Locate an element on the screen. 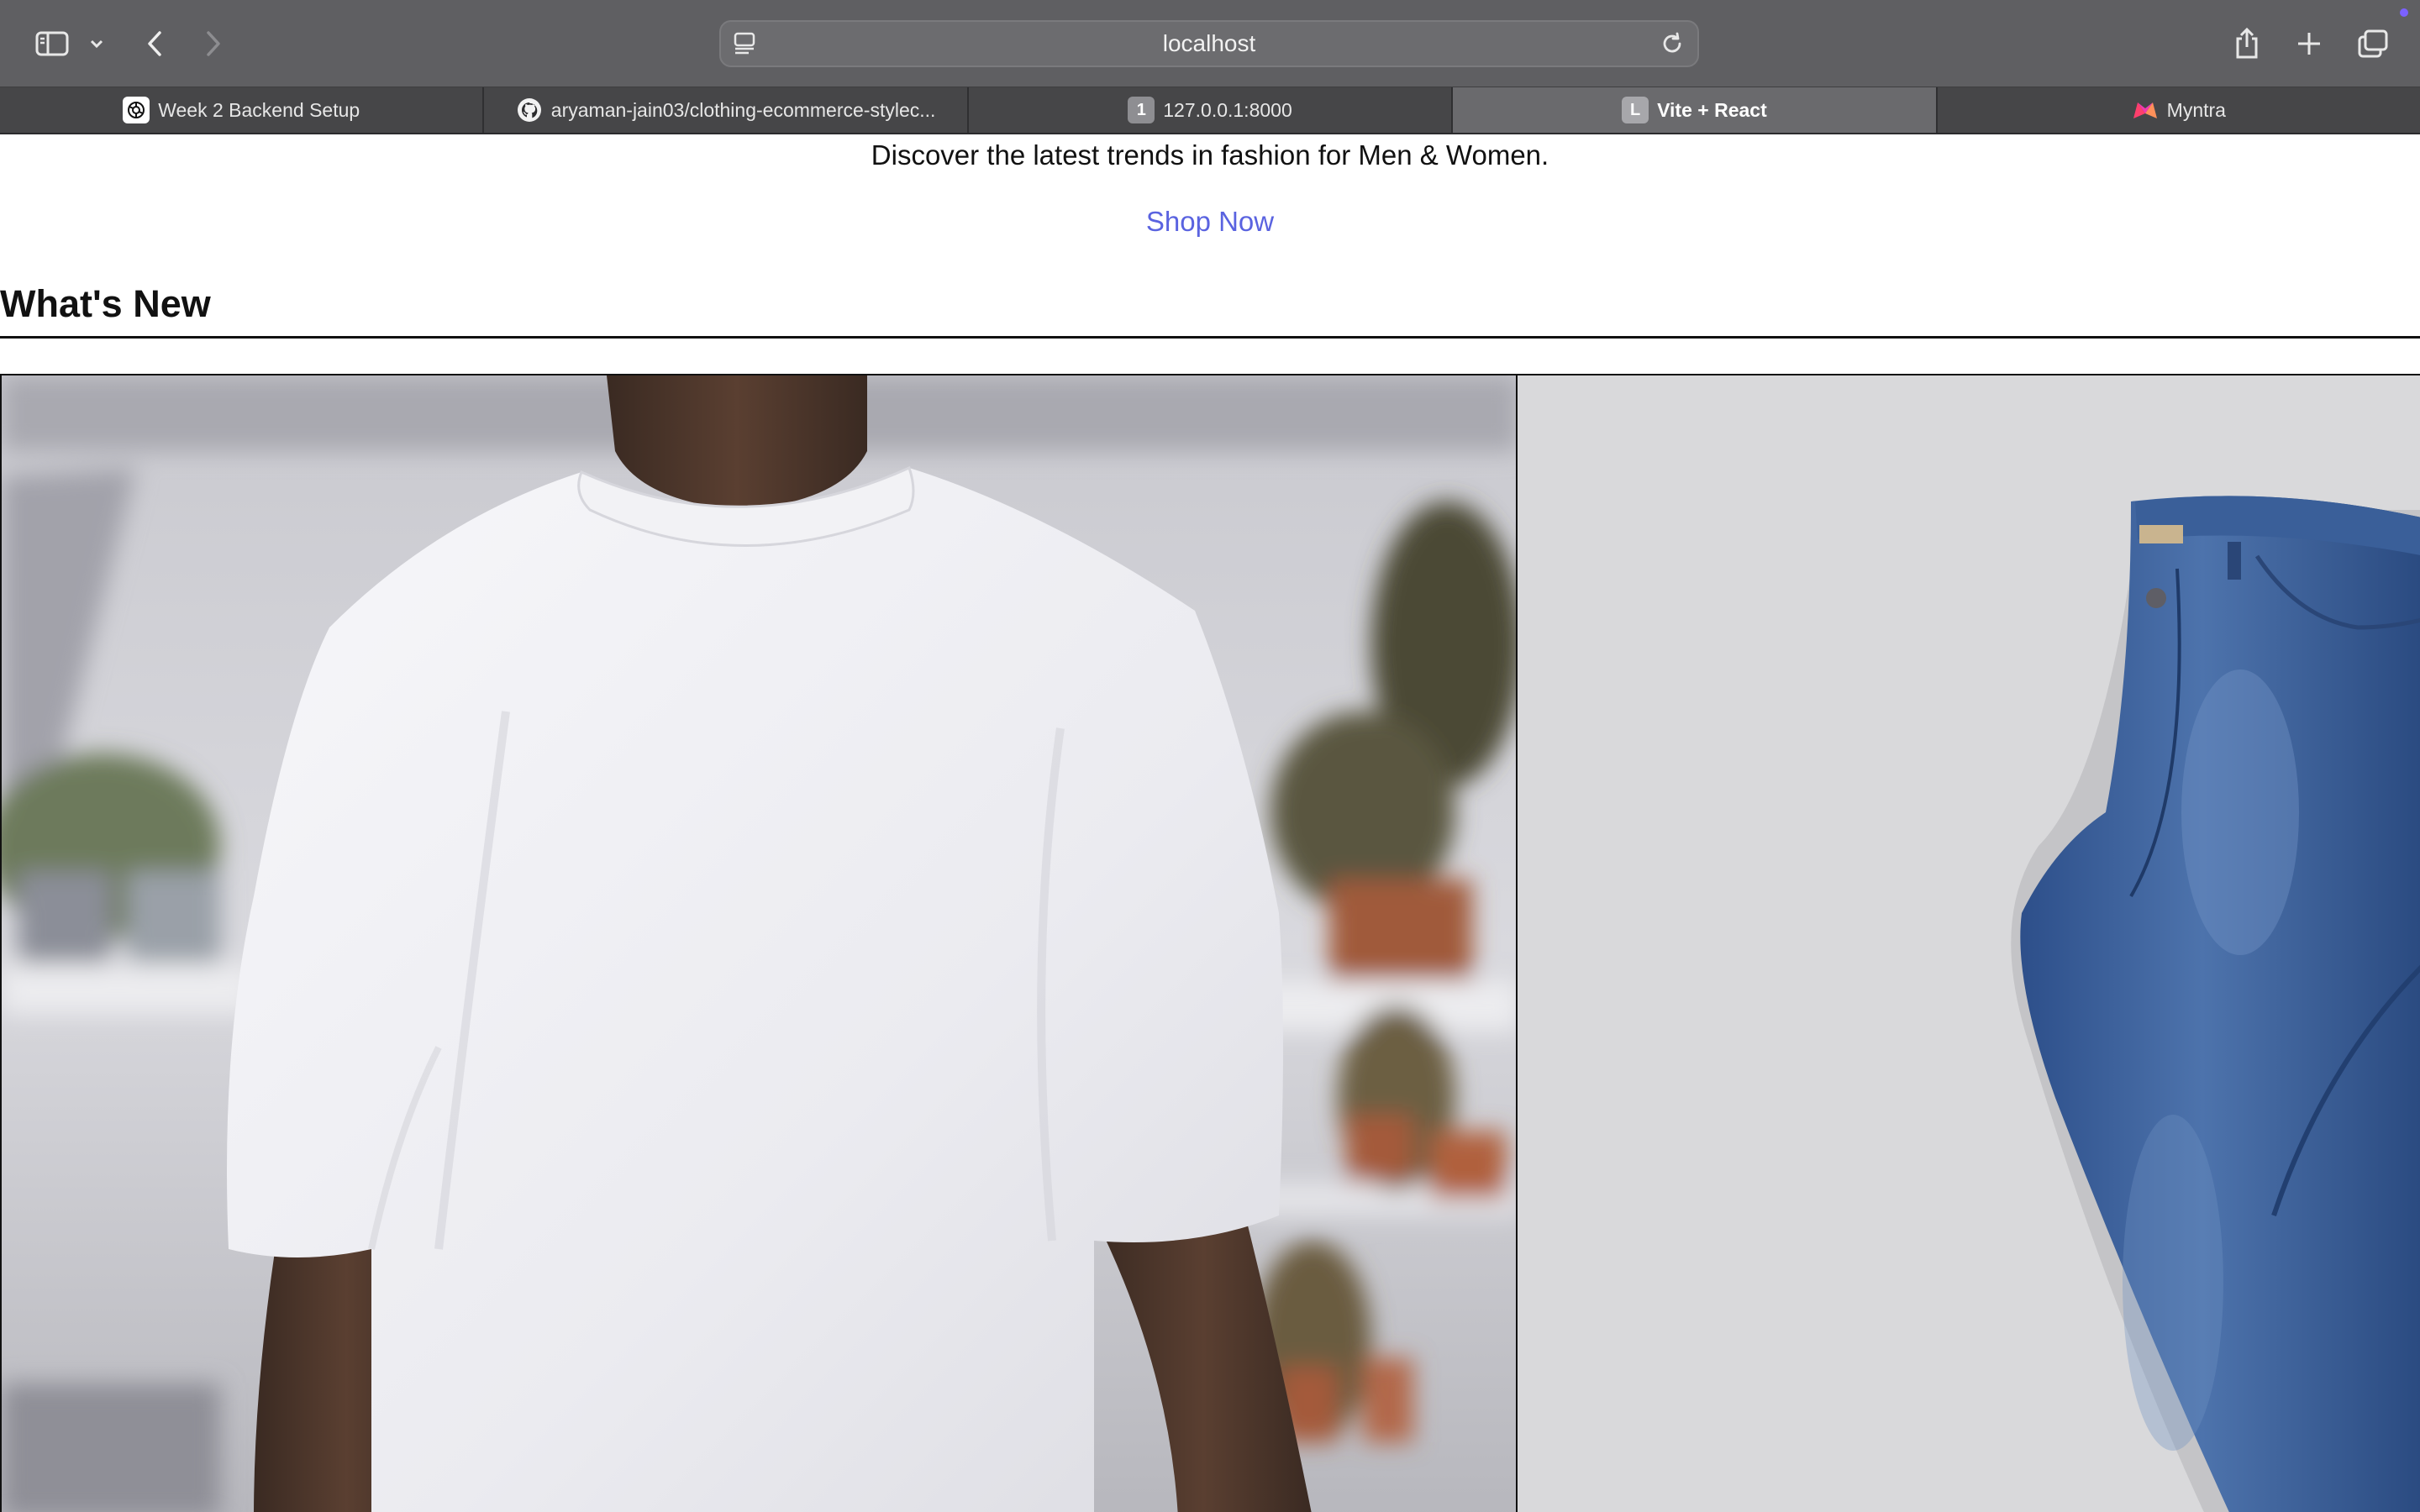  tab-label: Myntra is located at coordinates (2196, 109).